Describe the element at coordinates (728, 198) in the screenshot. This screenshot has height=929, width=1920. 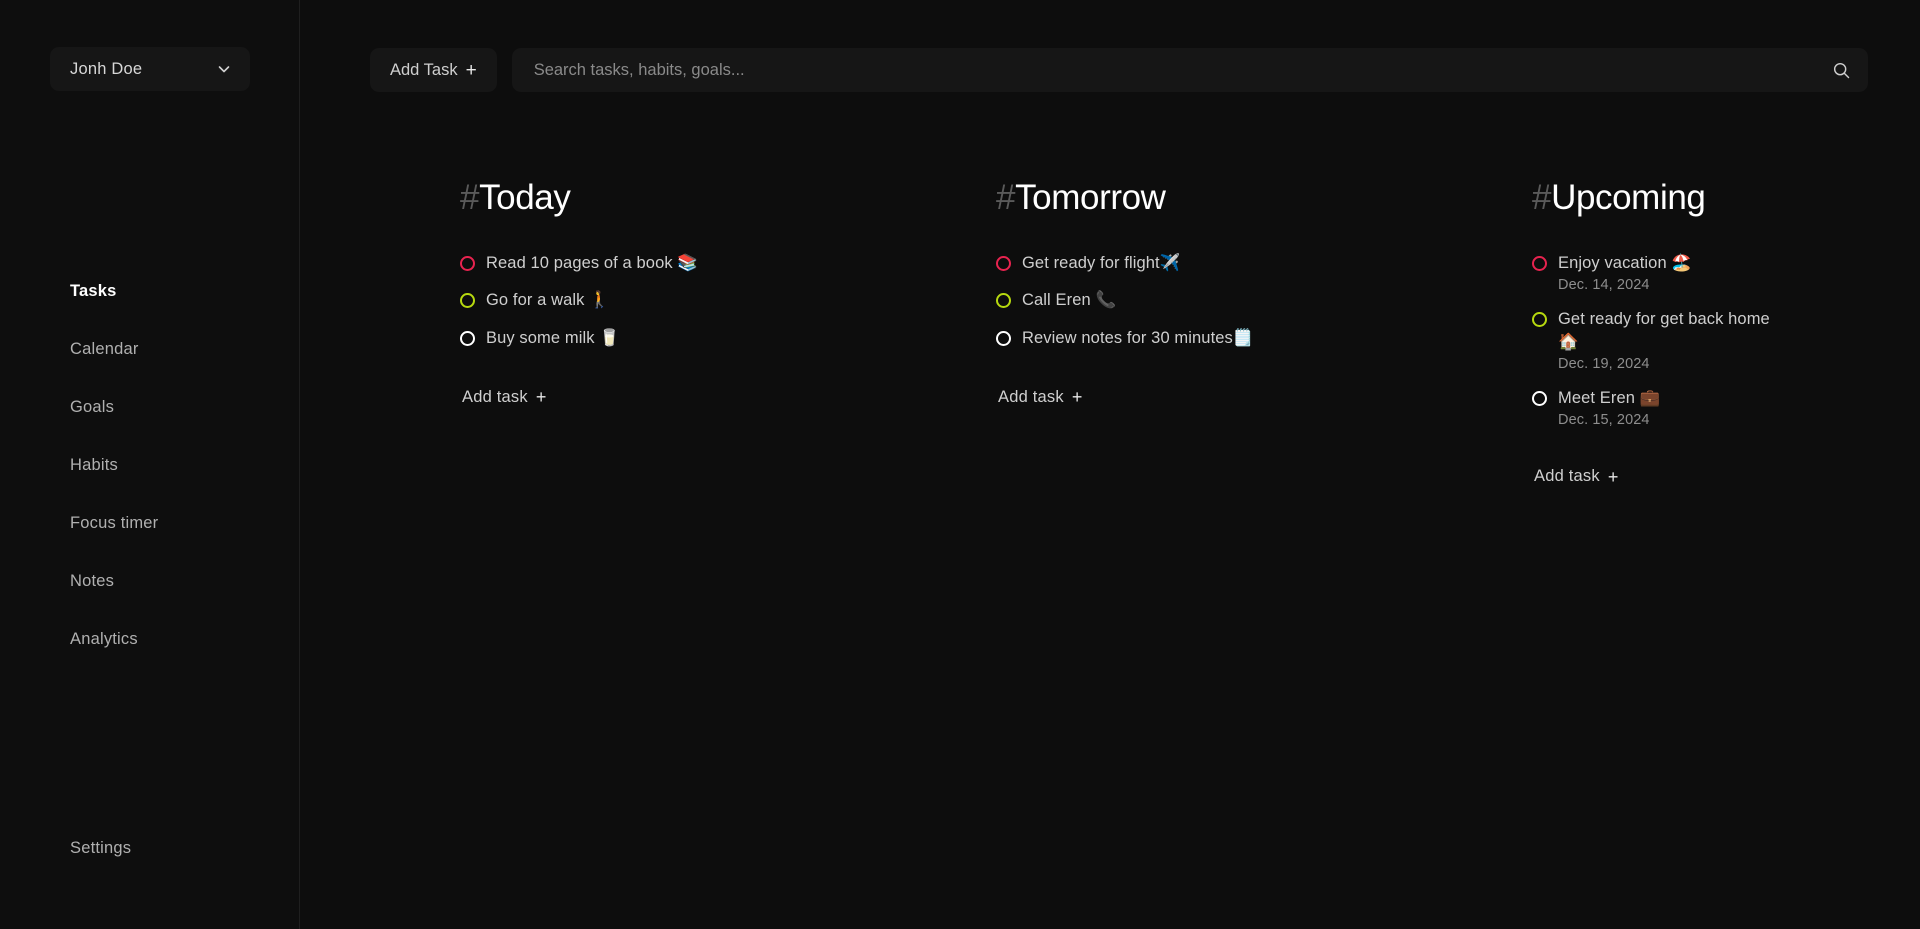
I see `column-title-today: #Today` at that location.